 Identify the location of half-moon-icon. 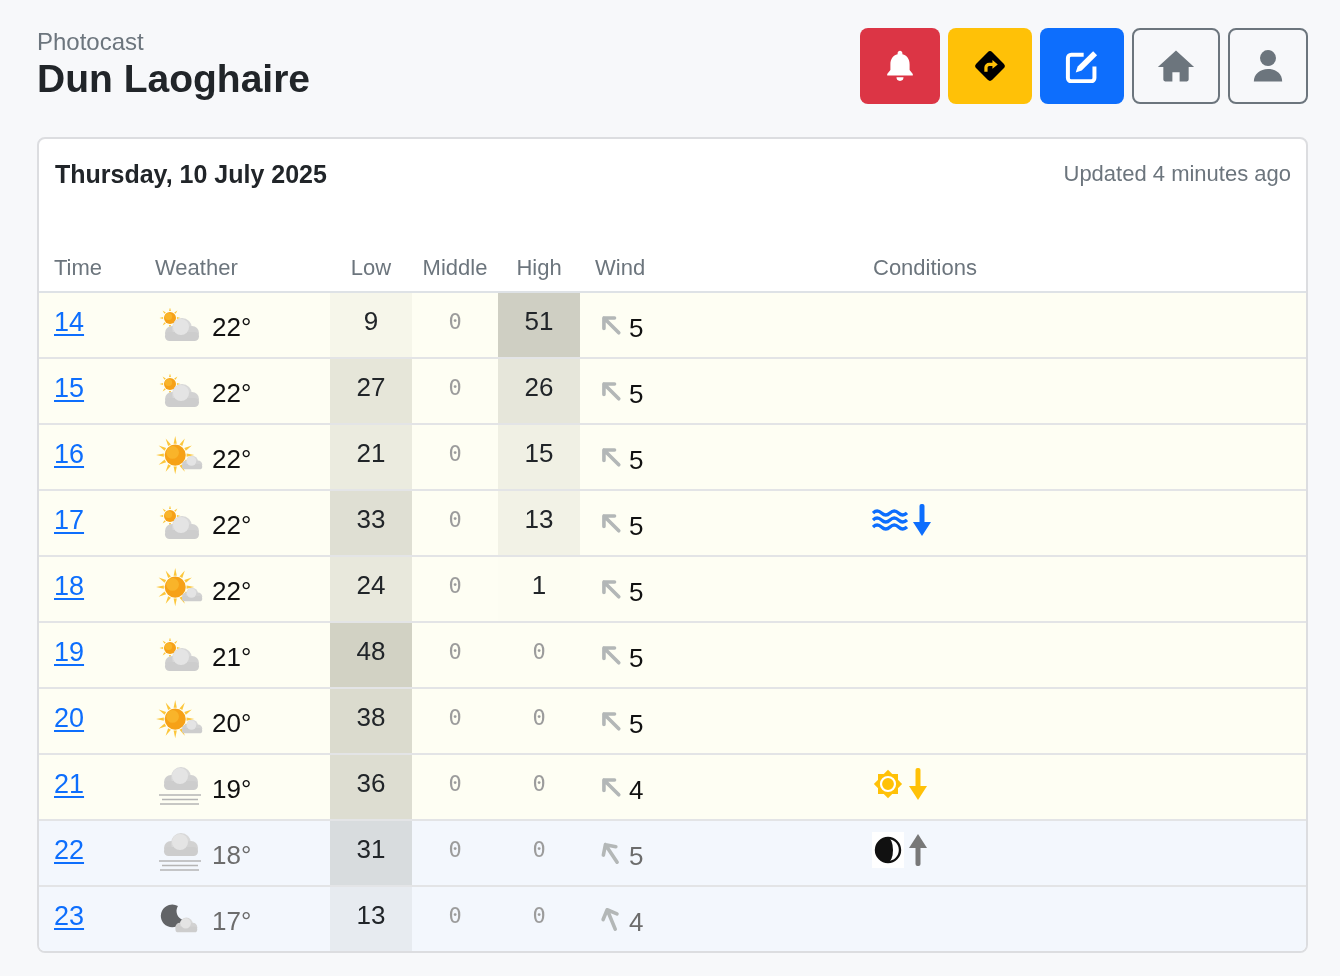
(888, 850).